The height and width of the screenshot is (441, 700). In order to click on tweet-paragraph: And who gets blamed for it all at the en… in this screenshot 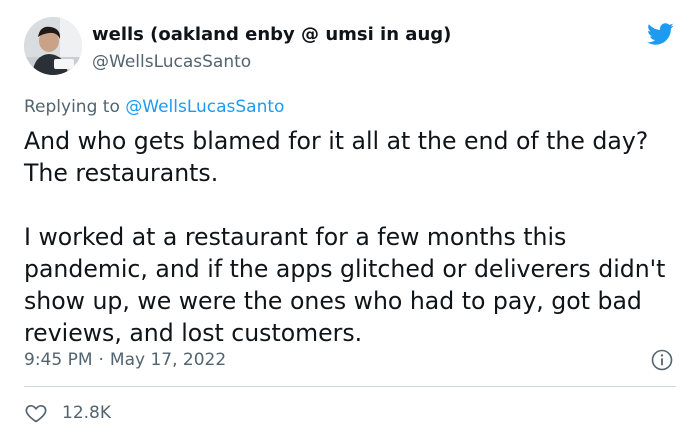, I will do `click(336, 157)`.